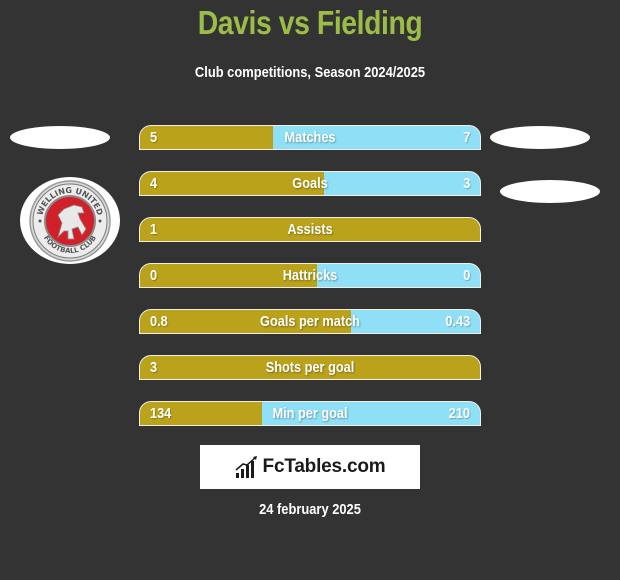  Describe the element at coordinates (310, 22) in the screenshot. I see `page-title: Davis vs Fielding` at that location.